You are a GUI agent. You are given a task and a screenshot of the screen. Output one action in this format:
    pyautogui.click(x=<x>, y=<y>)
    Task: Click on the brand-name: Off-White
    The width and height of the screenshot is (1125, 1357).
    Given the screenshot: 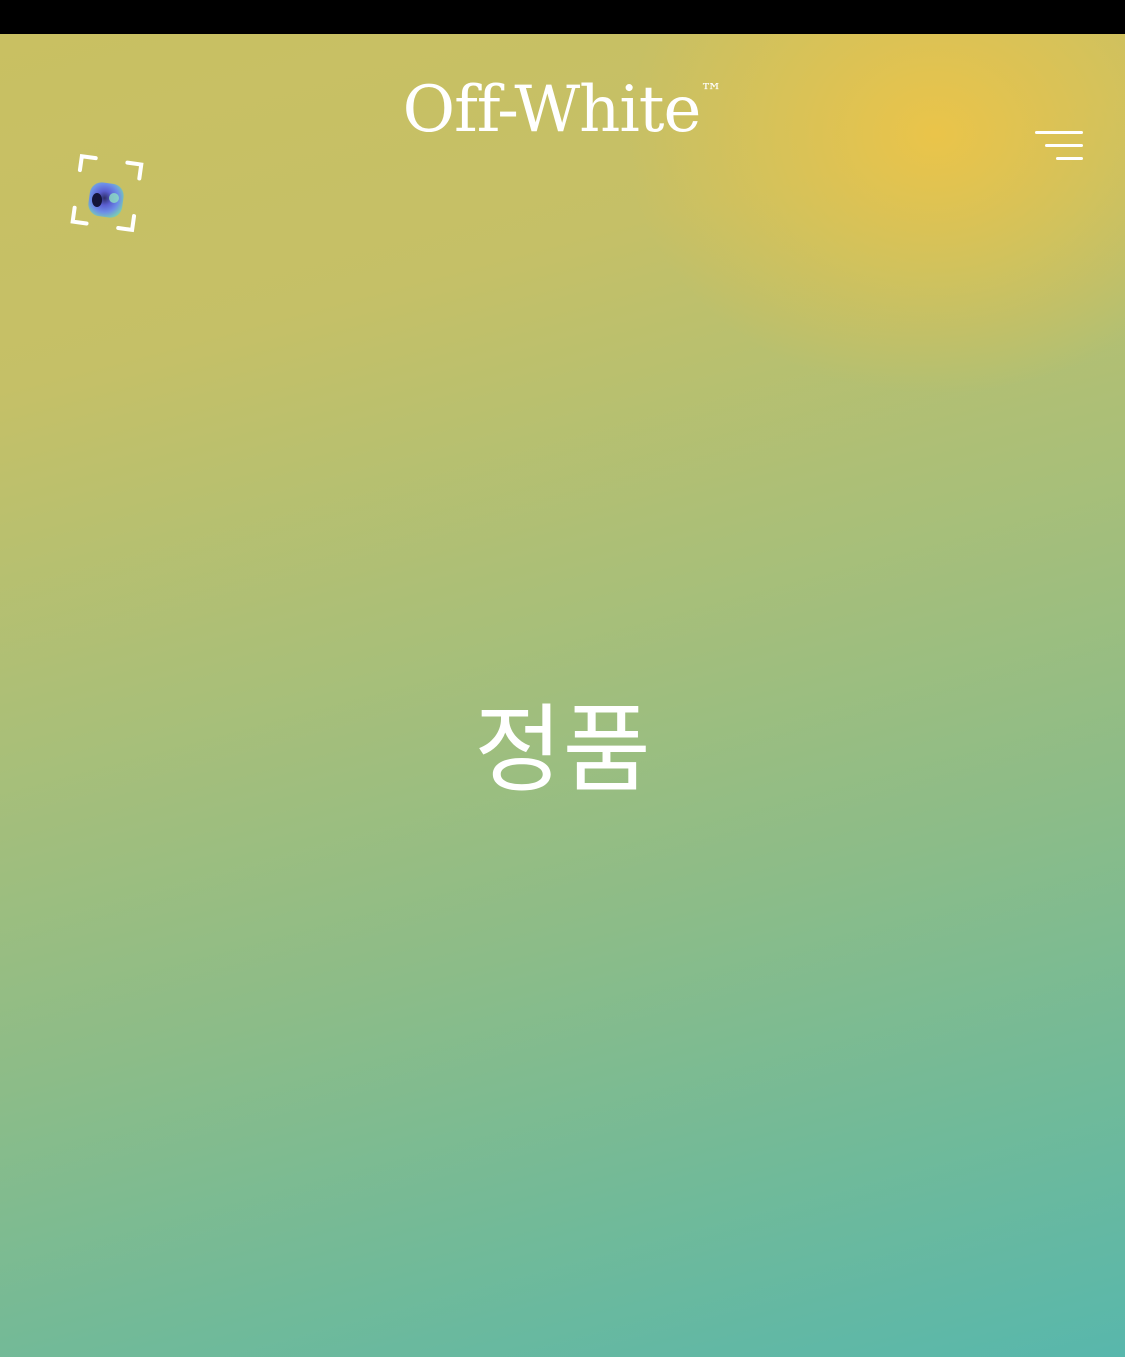 What is the action you would take?
    pyautogui.click(x=552, y=110)
    